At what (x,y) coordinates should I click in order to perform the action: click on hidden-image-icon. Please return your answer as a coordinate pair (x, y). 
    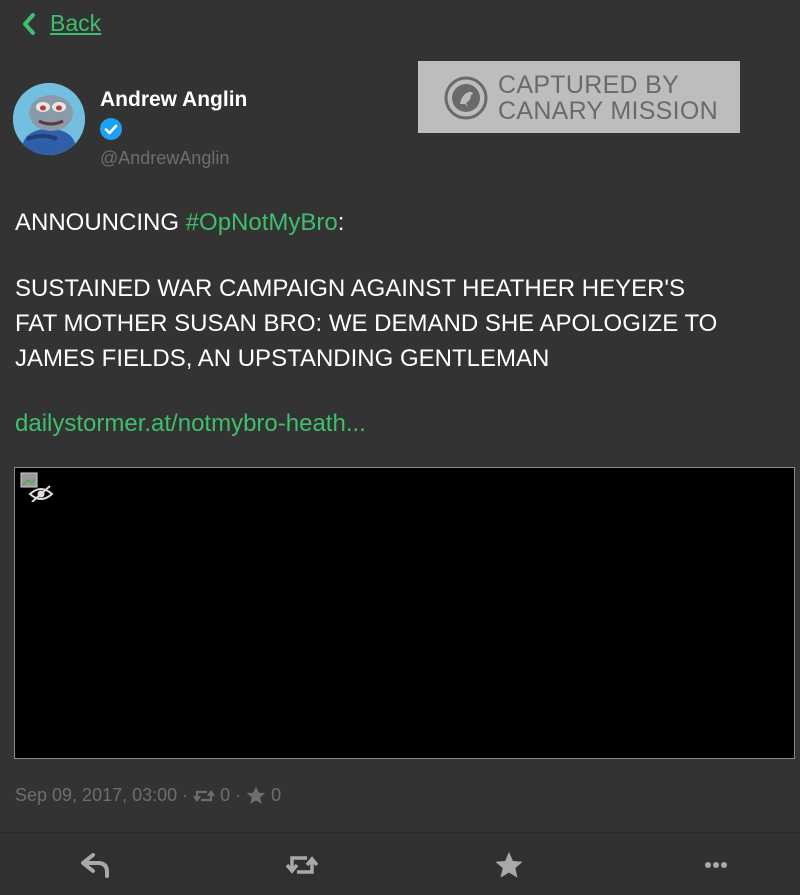
    Looking at the image, I should click on (37, 487).